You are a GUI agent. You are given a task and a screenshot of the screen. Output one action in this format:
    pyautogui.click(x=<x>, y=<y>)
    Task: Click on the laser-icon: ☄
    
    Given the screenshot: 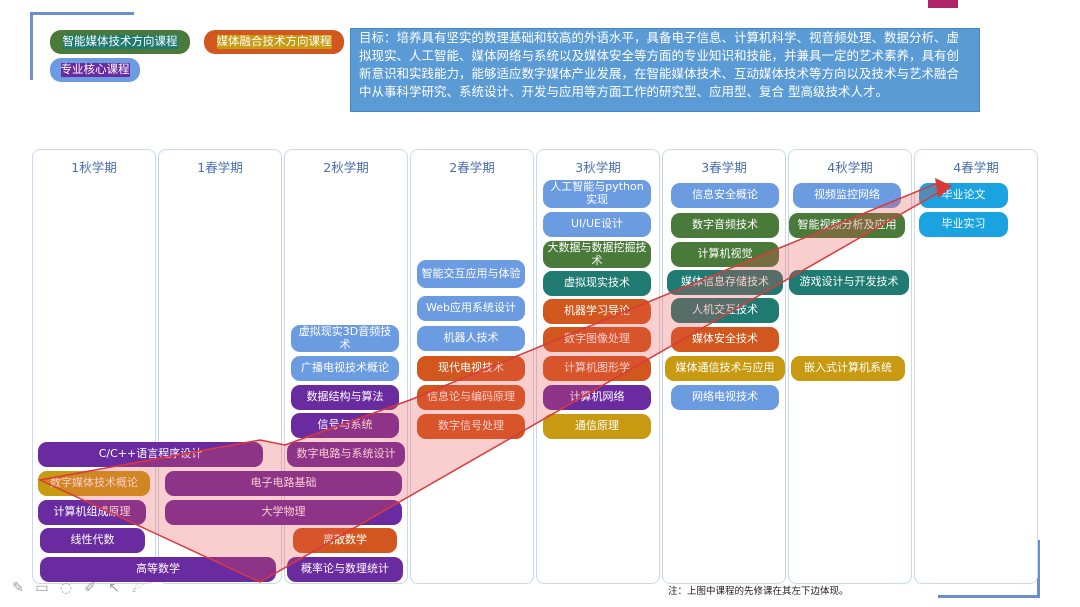 What is the action you would take?
    pyautogui.click(x=138, y=588)
    